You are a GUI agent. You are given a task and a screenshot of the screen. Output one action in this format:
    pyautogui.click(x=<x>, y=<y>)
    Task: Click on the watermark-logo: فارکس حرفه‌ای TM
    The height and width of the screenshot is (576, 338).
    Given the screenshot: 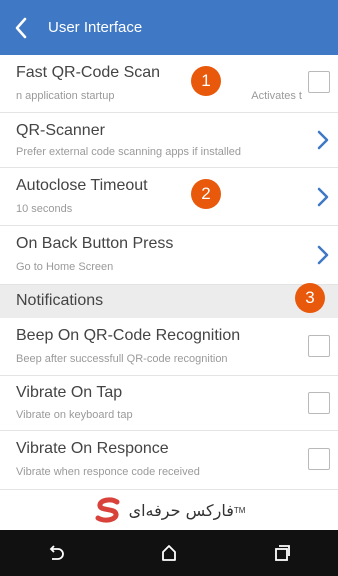 What is the action you would take?
    pyautogui.click(x=169, y=510)
    